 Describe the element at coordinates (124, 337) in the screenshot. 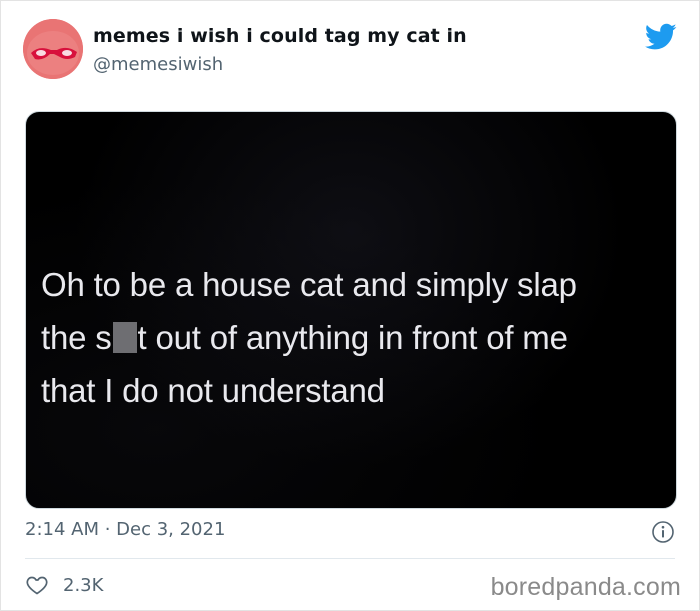

I see `censor-block` at that location.